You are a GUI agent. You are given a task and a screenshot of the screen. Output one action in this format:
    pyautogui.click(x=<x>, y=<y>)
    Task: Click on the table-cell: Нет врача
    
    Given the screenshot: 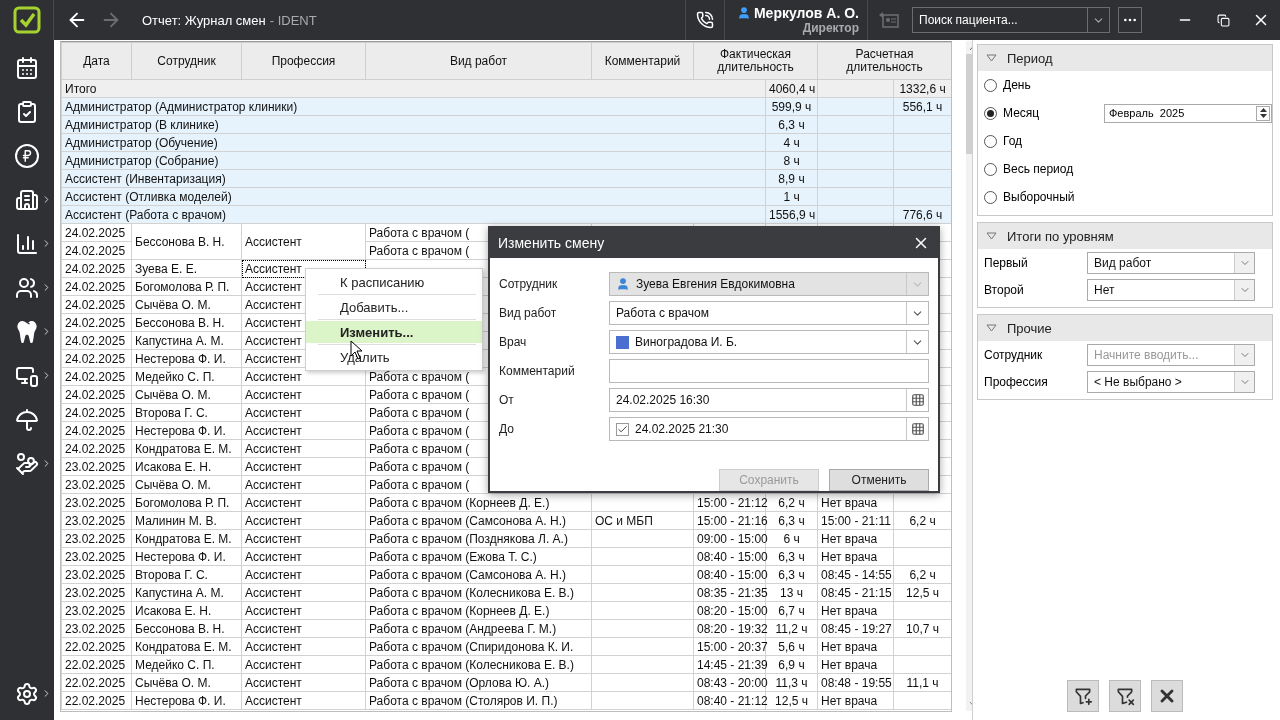 What is the action you would take?
    pyautogui.click(x=855, y=556)
    